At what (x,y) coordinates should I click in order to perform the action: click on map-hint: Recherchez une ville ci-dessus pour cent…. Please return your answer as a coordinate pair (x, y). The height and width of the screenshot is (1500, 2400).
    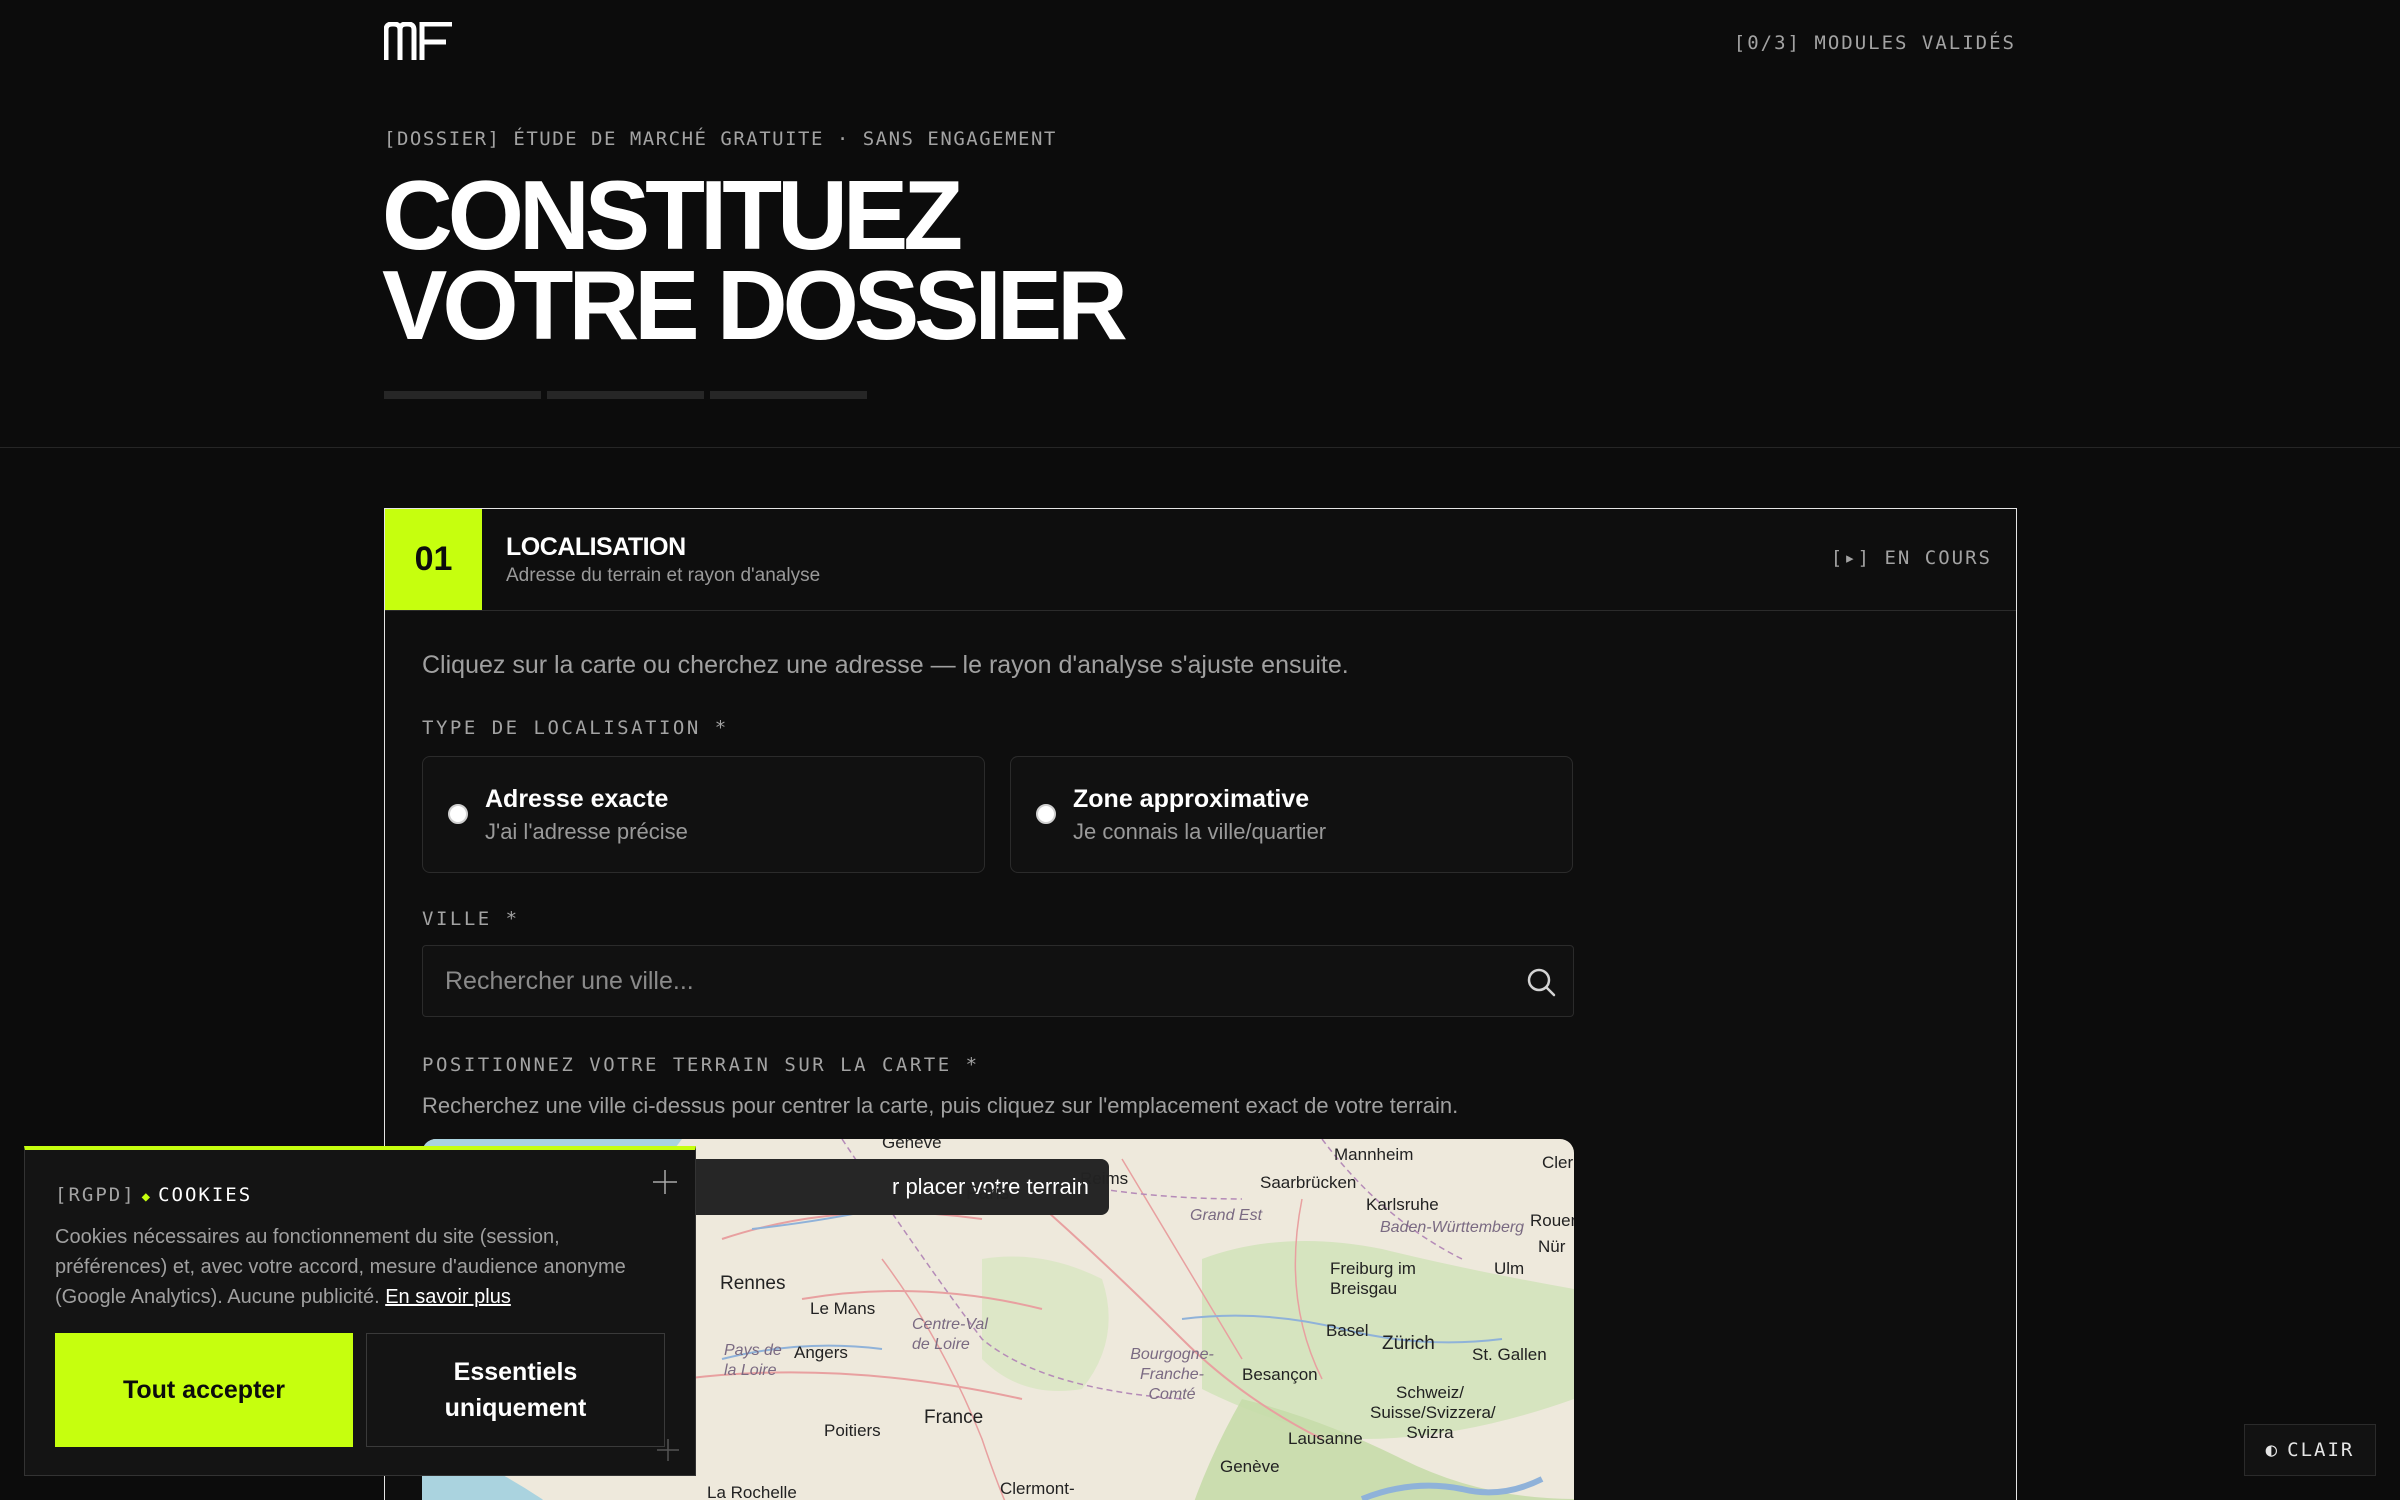
    Looking at the image, I should click on (940, 1105).